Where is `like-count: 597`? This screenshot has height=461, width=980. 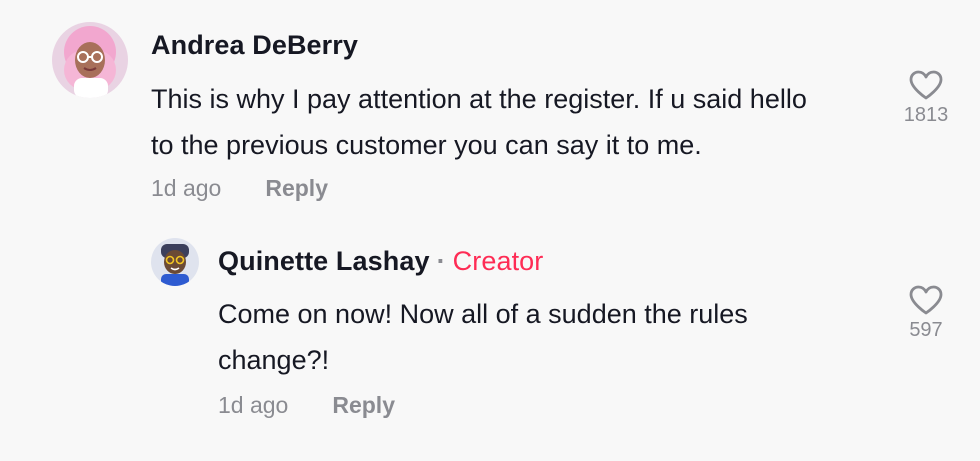 like-count: 597 is located at coordinates (926, 330).